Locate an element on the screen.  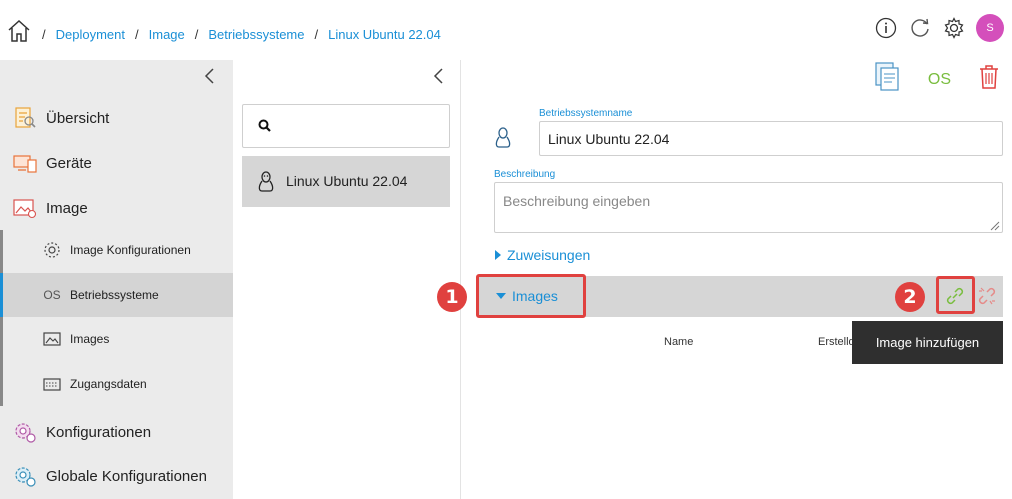
avatar: S is located at coordinates (990, 28).